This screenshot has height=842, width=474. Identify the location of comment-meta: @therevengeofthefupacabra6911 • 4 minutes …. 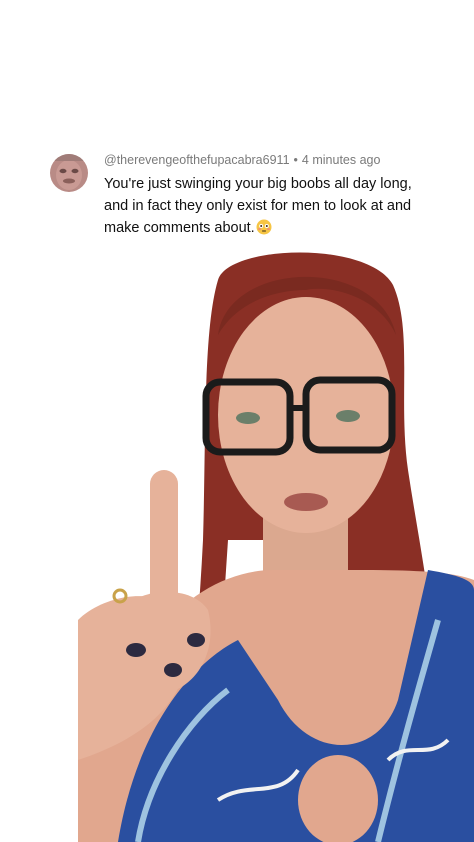
(282, 160).